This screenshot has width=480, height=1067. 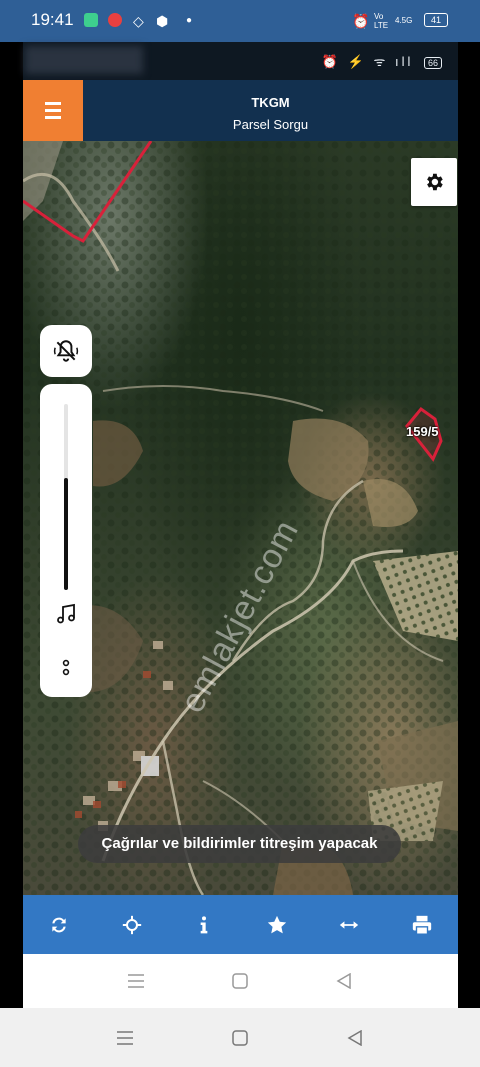 What do you see at coordinates (84, 60) in the screenshot?
I see `blurred-area` at bounding box center [84, 60].